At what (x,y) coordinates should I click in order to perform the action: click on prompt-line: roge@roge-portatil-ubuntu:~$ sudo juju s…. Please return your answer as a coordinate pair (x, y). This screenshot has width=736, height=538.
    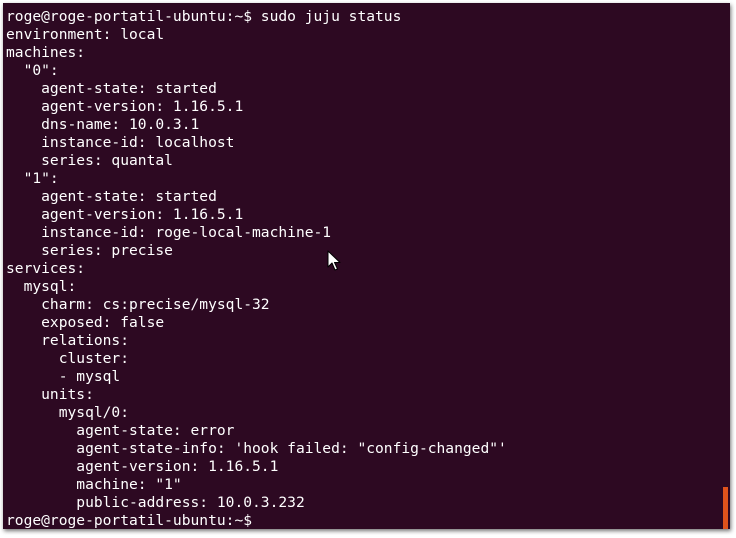
    Looking at the image, I should click on (204, 16).